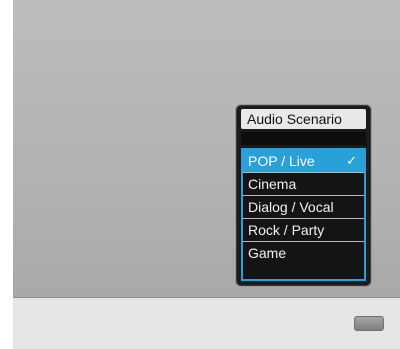  I want to click on bezel-divider, so click(206, 297).